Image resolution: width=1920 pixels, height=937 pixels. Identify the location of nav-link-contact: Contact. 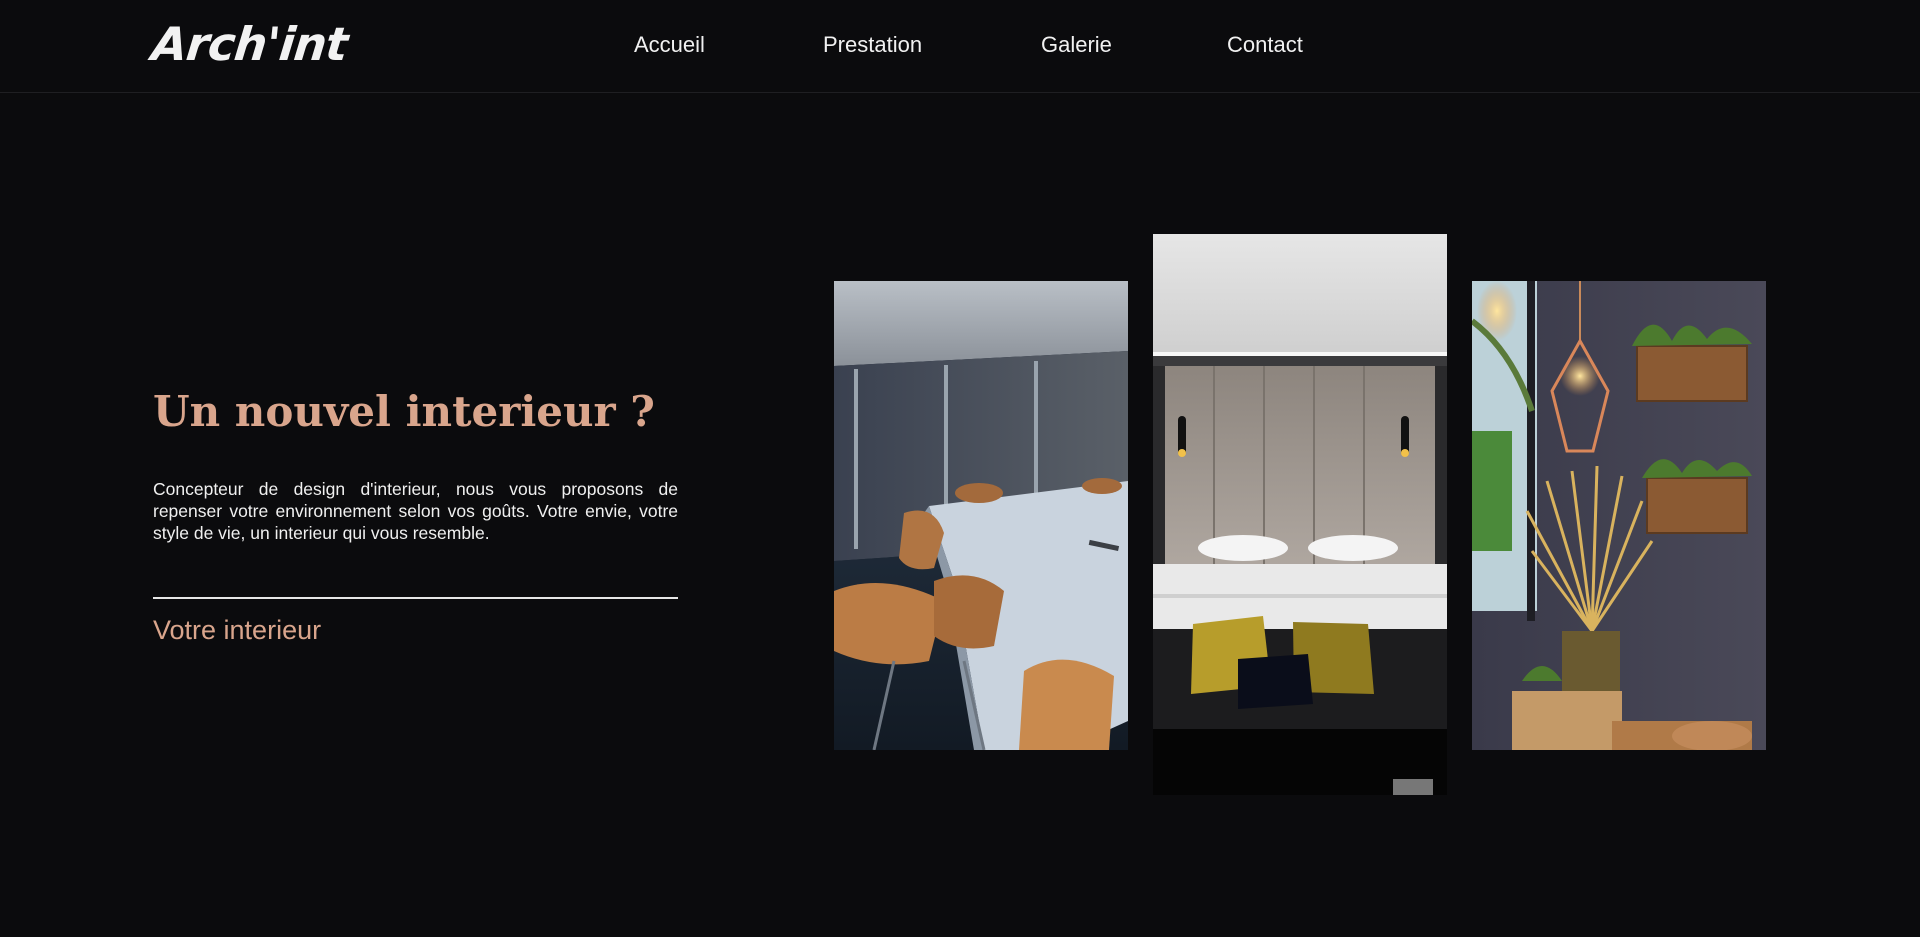
(1265, 45).